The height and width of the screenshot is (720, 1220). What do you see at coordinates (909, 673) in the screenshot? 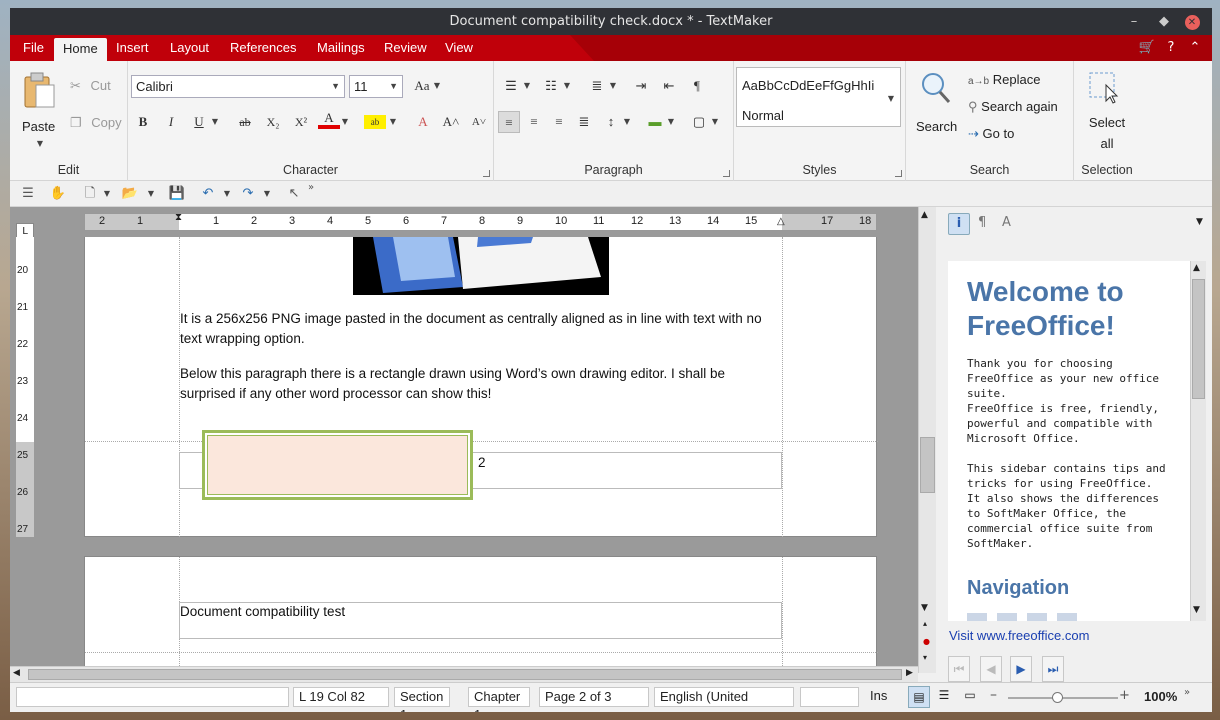
I see `scroll-right-icon: ▶` at bounding box center [909, 673].